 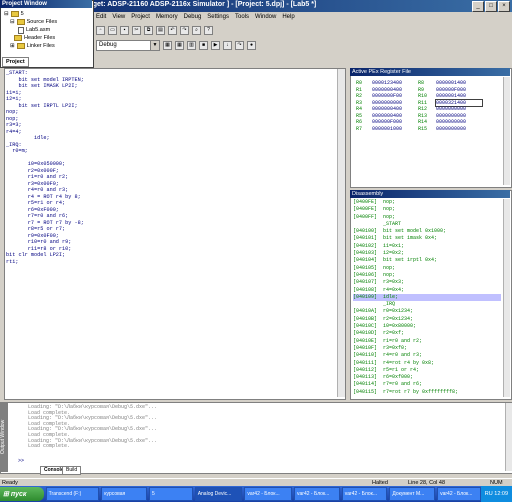 I want to click on tree-linker-files: ⊞ Linker Files, so click(x=30, y=46).